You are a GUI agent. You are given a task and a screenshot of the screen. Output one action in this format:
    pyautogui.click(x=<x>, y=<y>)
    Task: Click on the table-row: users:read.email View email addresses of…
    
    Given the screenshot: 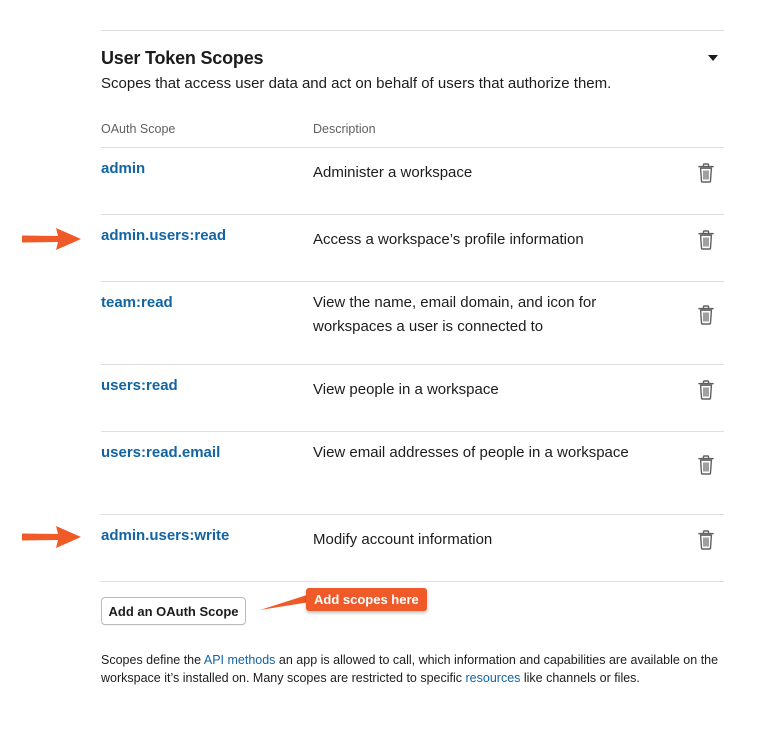 What is the action you would take?
    pyautogui.click(x=412, y=472)
    